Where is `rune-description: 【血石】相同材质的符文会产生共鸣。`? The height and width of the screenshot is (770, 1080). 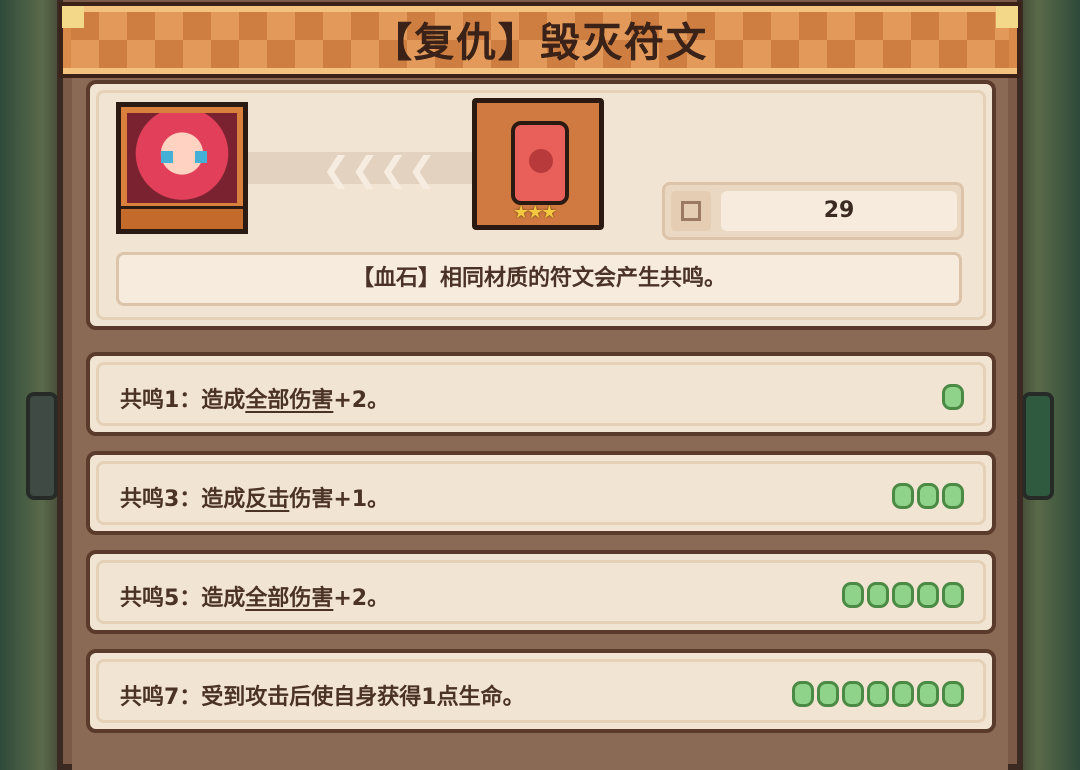 rune-description: 【血石】相同材质的符文会产生共鸣。 is located at coordinates (539, 279).